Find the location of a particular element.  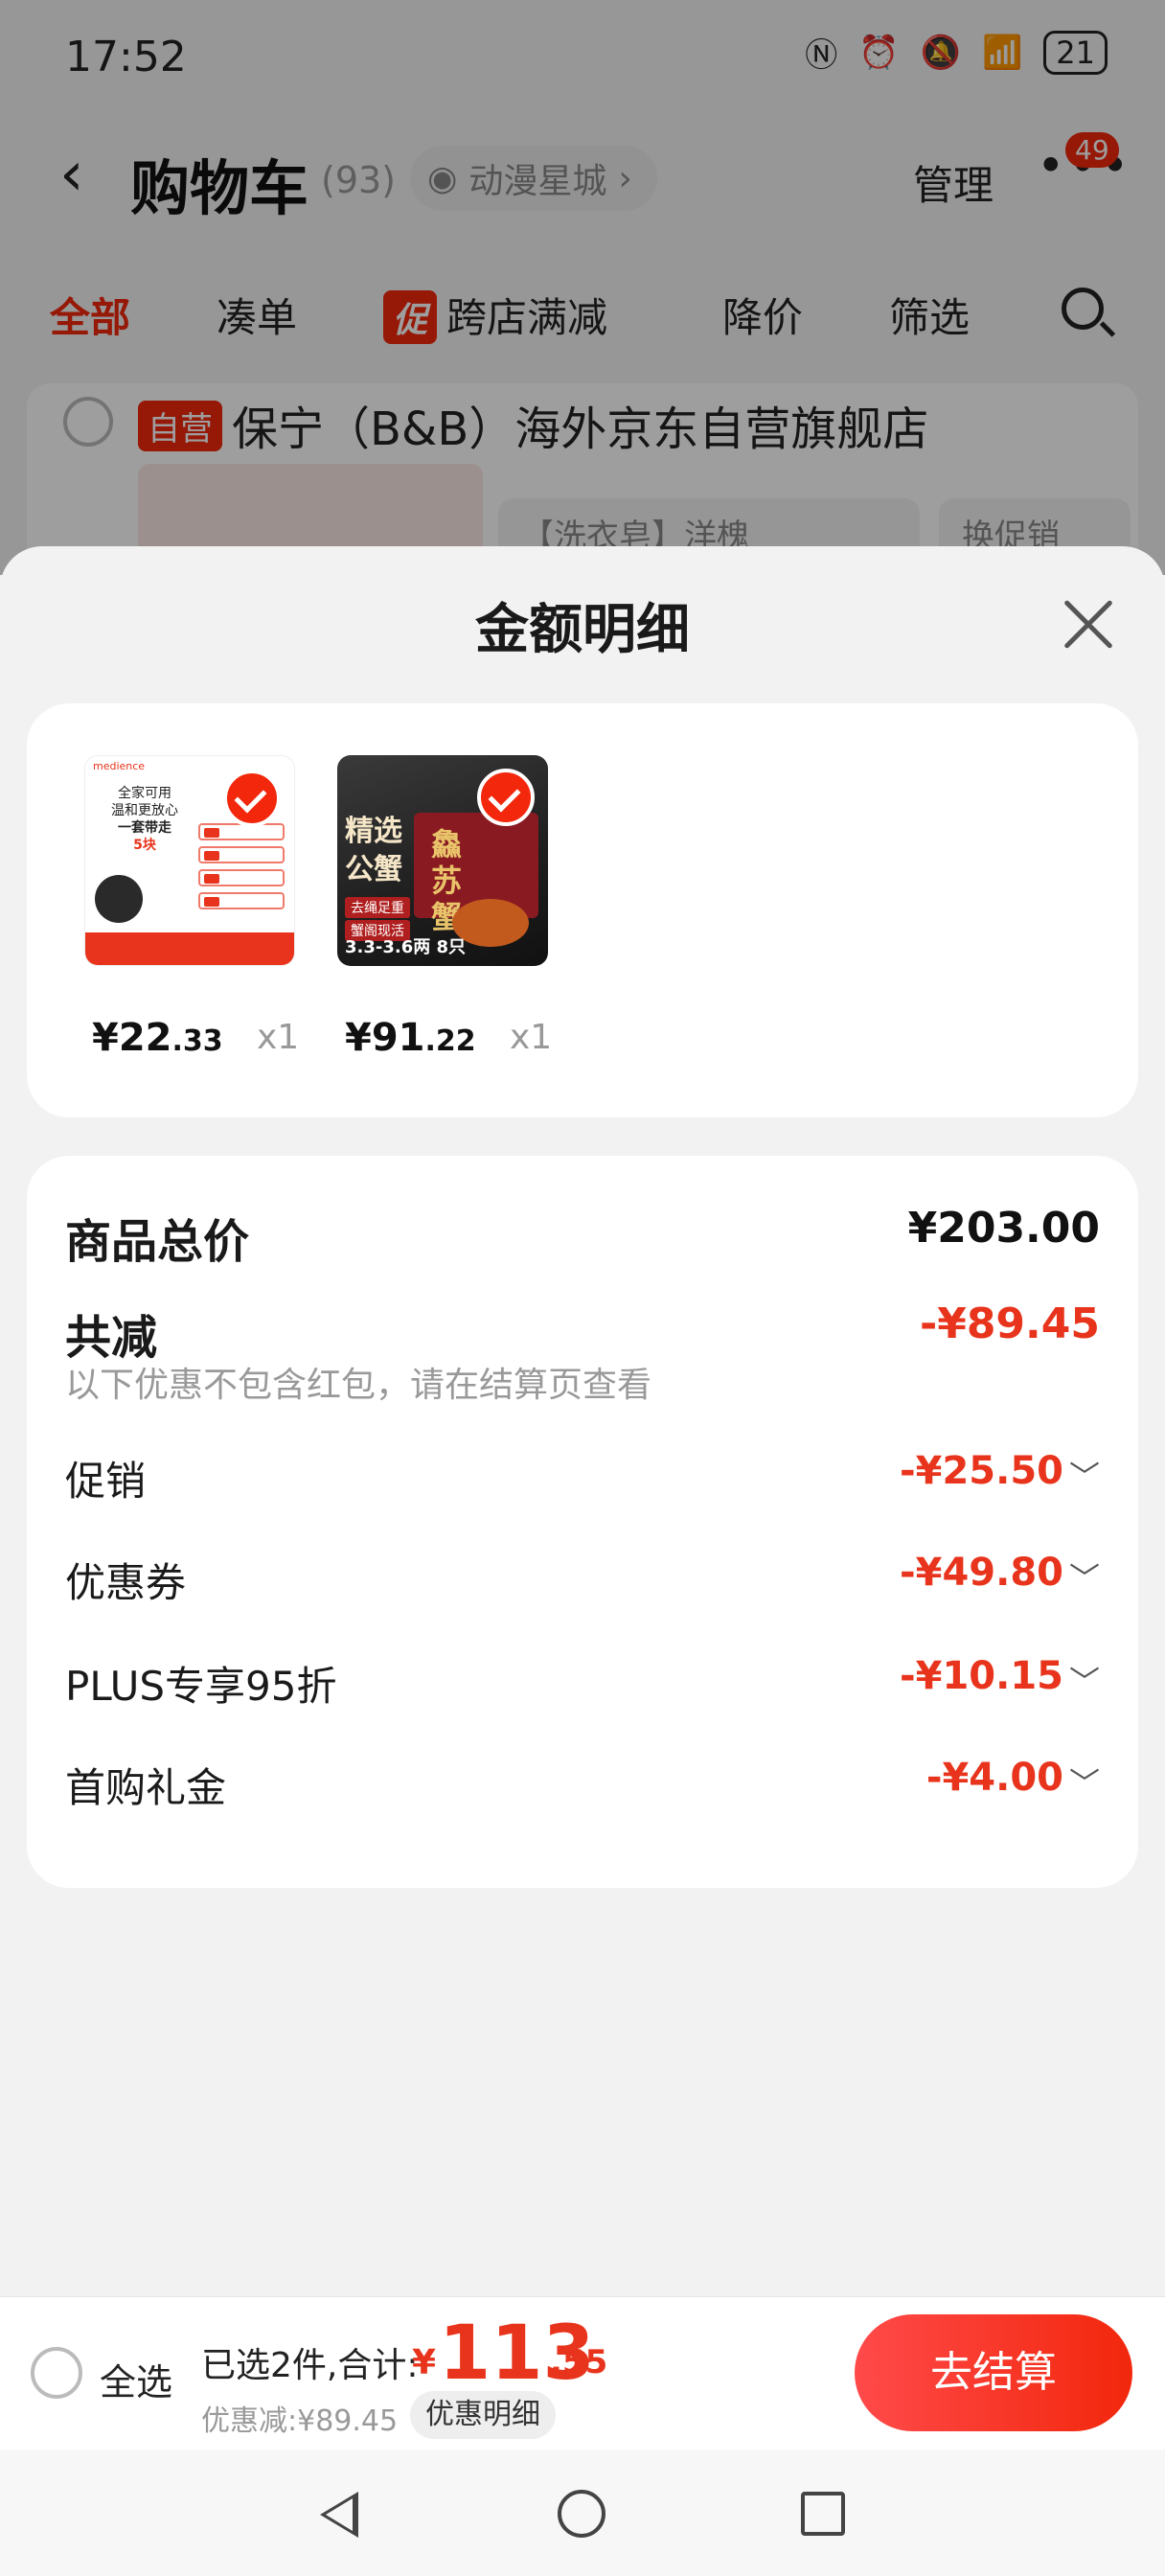

image-line: 全家可用 is located at coordinates (144, 793).